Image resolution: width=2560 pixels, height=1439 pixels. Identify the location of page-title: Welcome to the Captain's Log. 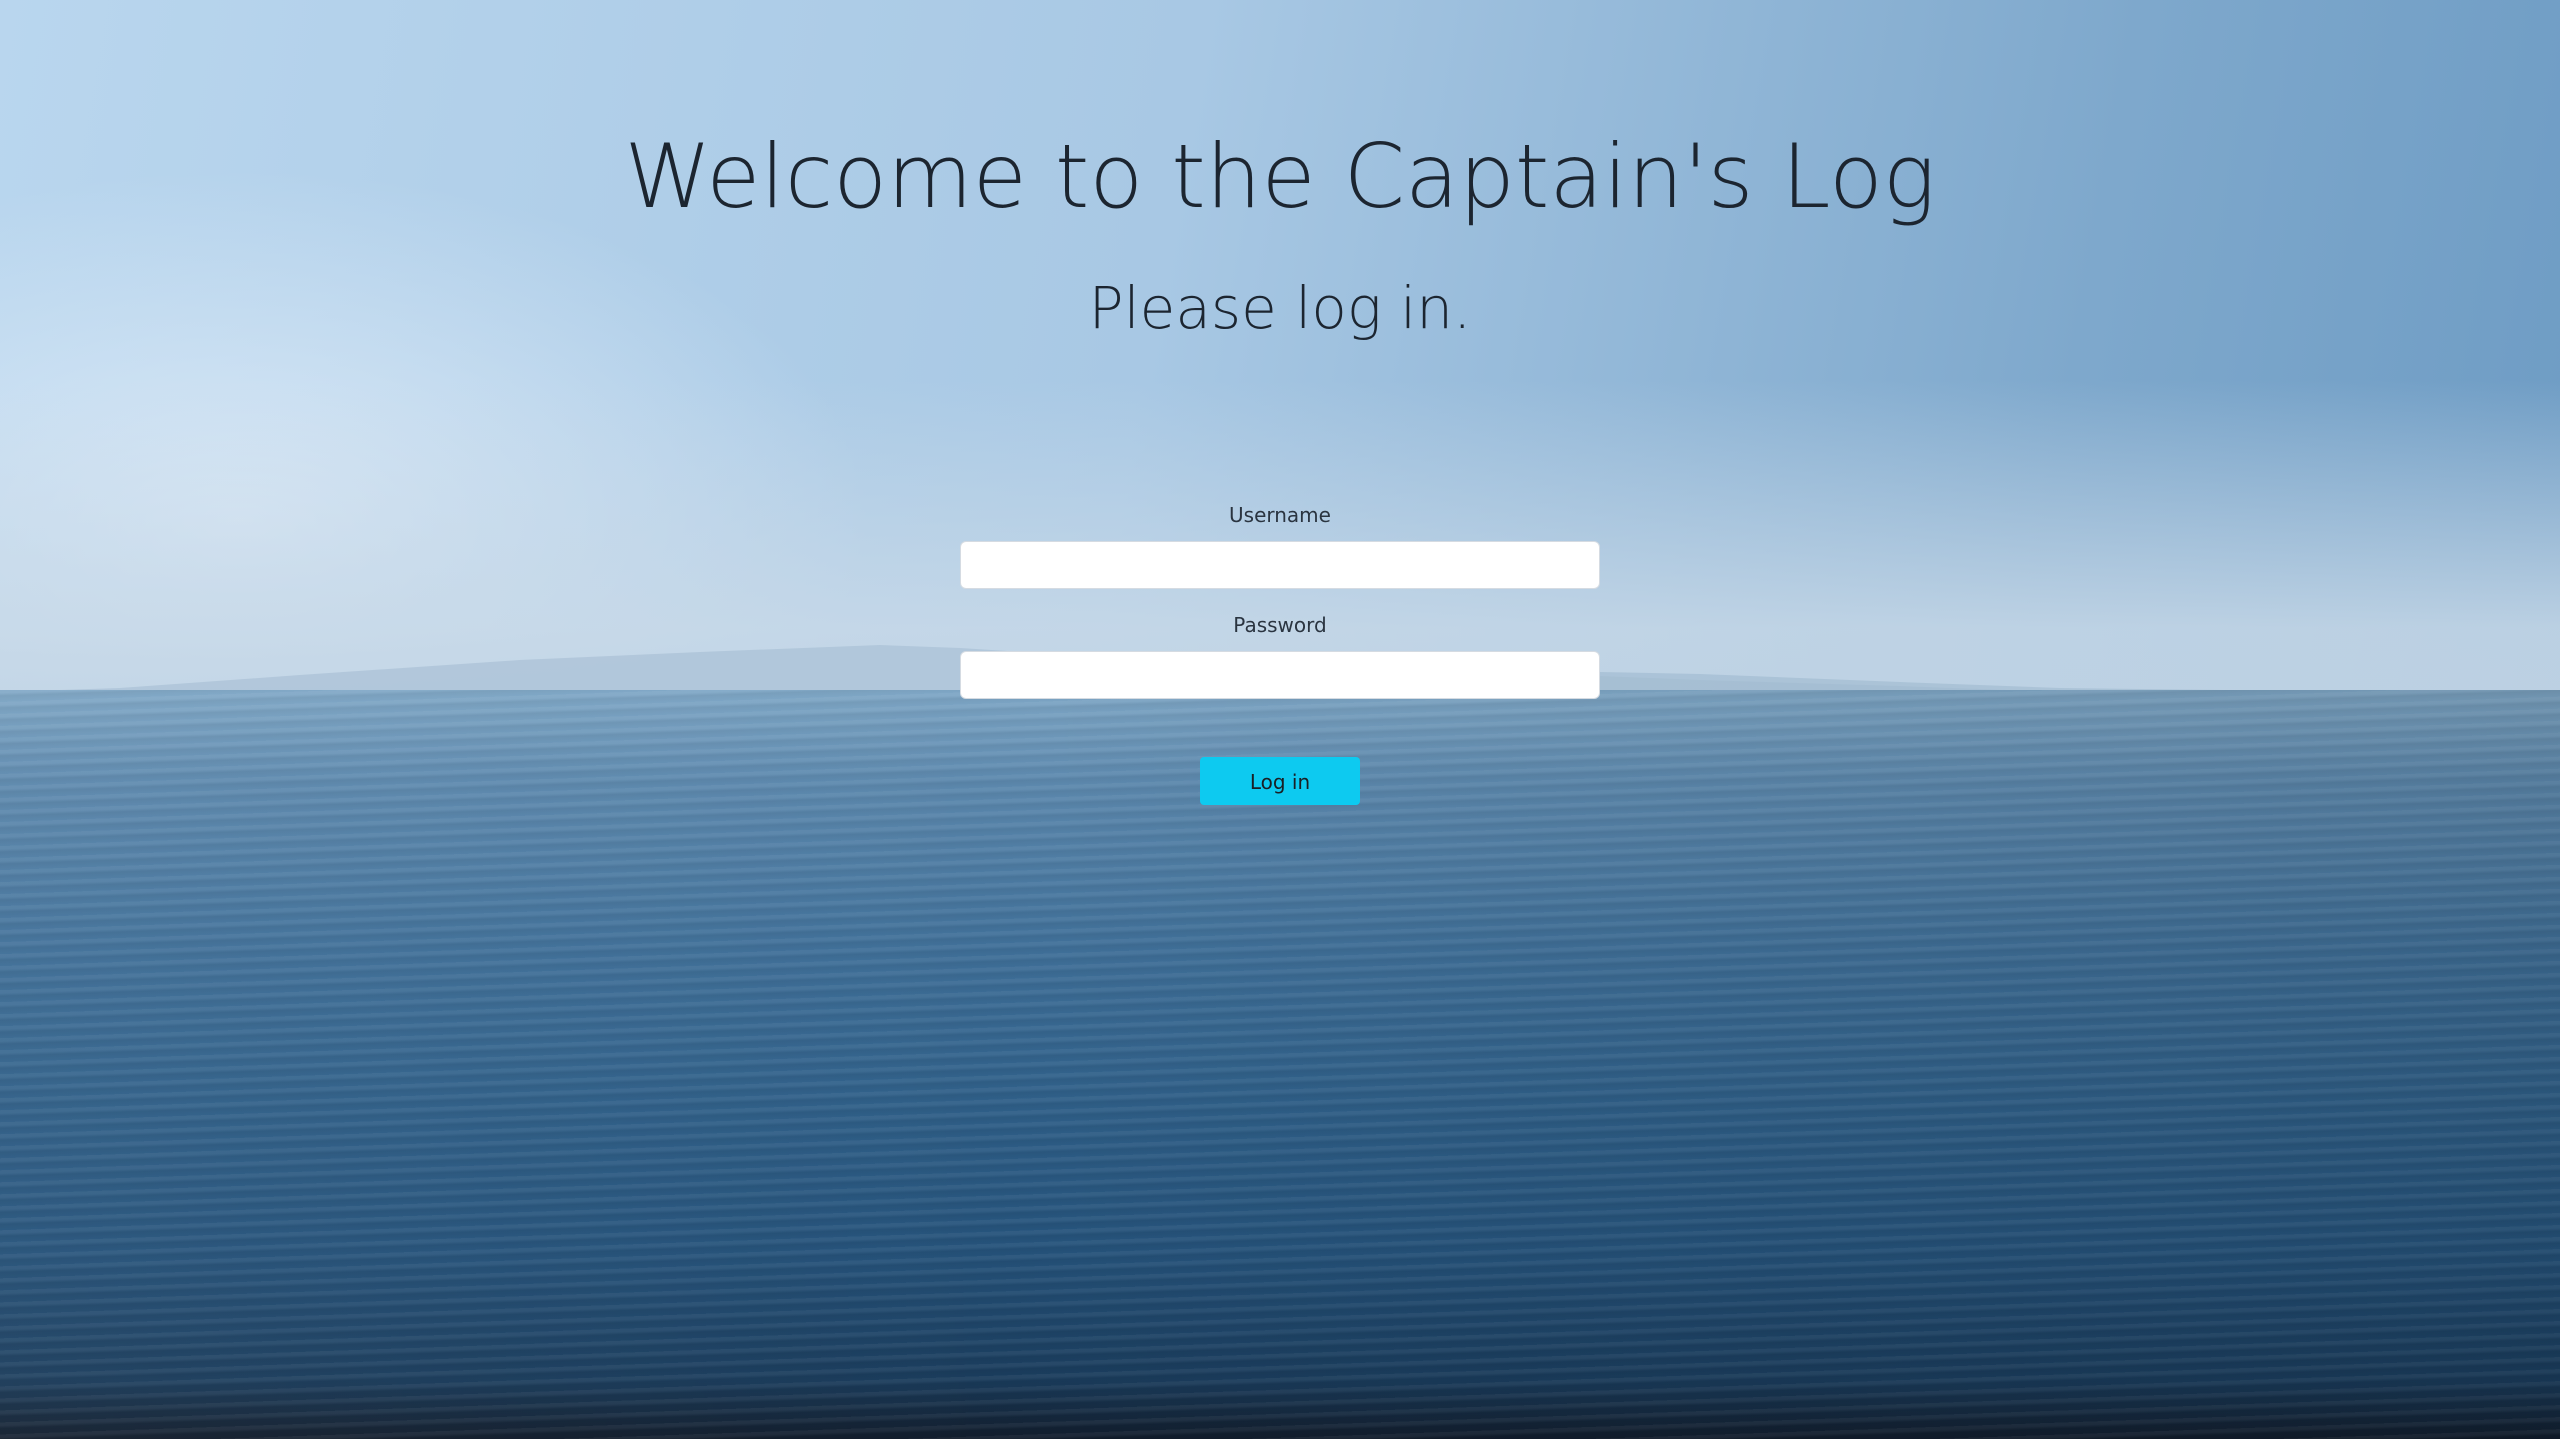
(1280, 176).